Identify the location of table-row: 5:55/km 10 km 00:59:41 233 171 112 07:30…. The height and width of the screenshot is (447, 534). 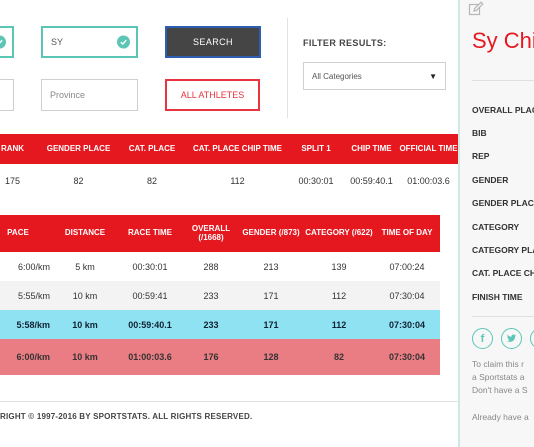
(220, 295).